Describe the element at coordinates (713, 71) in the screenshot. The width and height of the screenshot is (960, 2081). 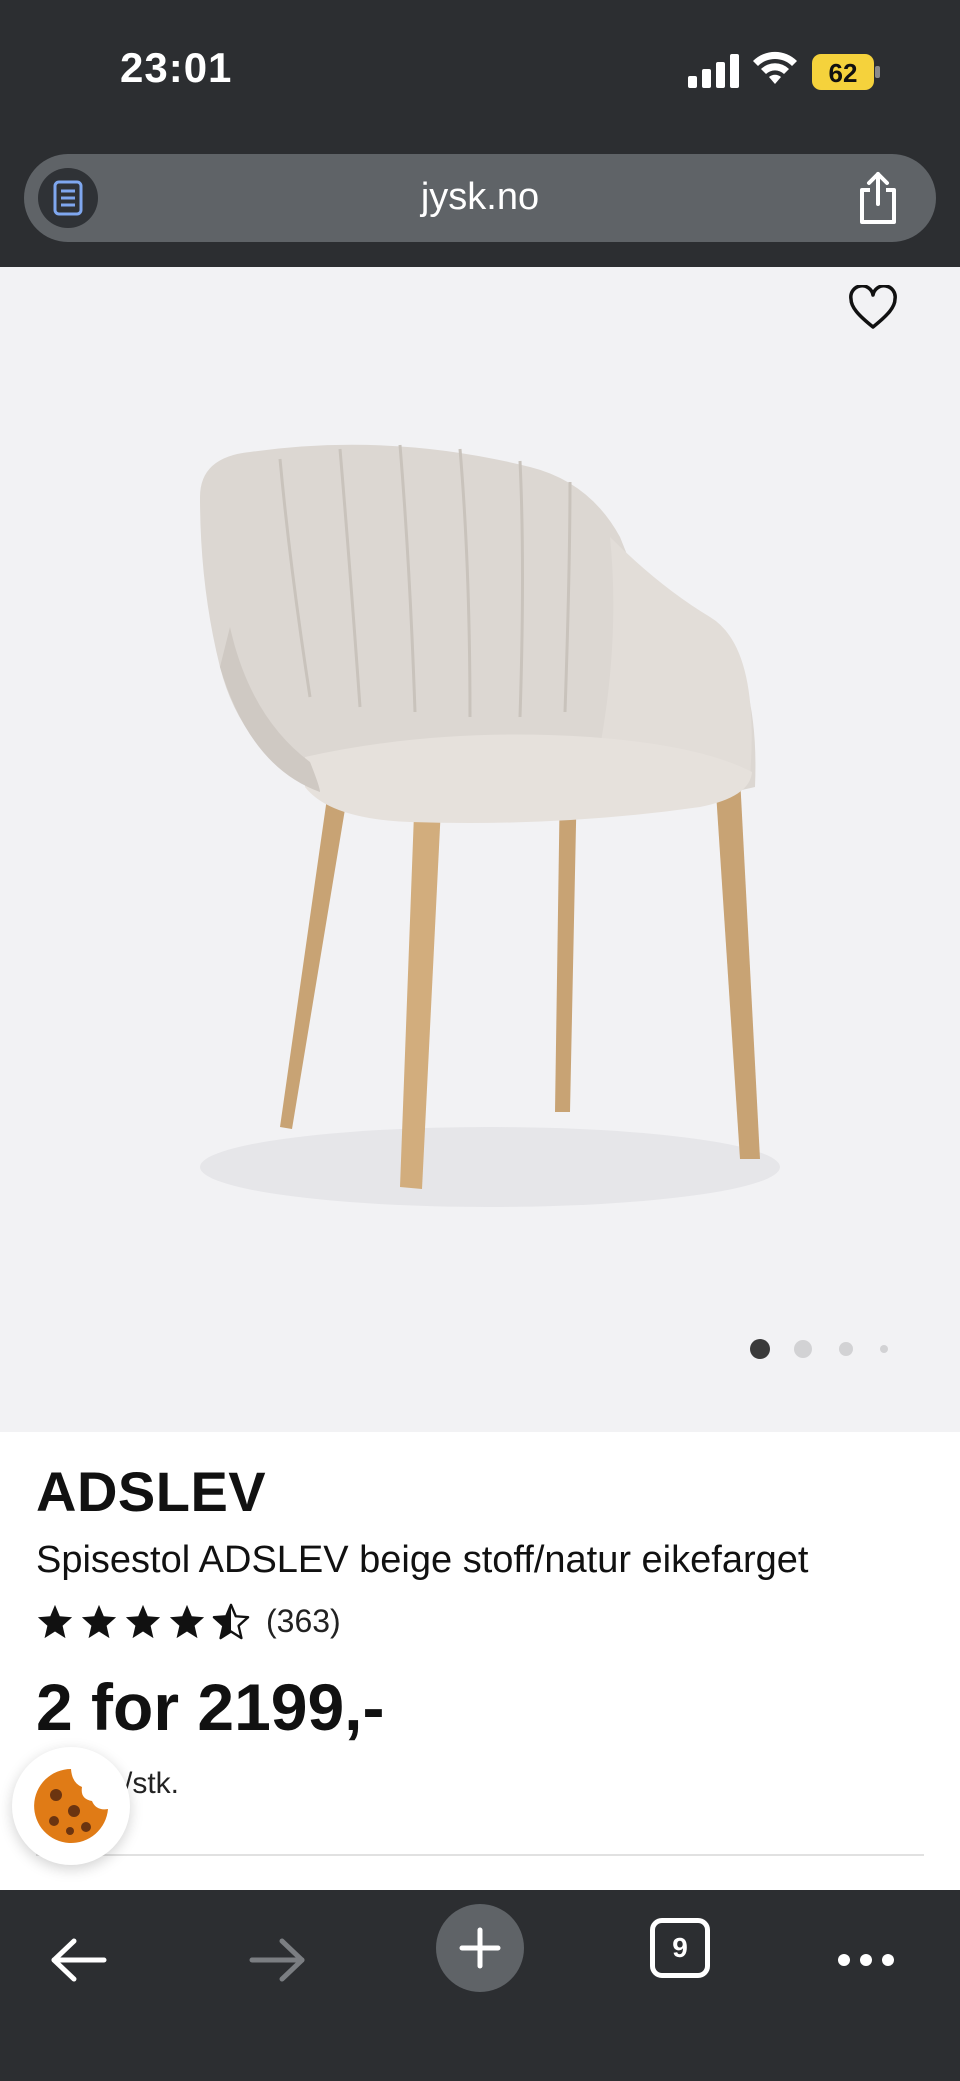
I see `signal-icon` at that location.